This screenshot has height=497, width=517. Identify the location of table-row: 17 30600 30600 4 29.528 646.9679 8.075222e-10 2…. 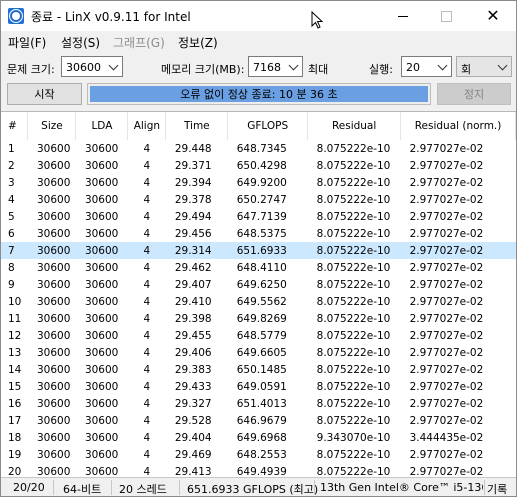
(258, 420).